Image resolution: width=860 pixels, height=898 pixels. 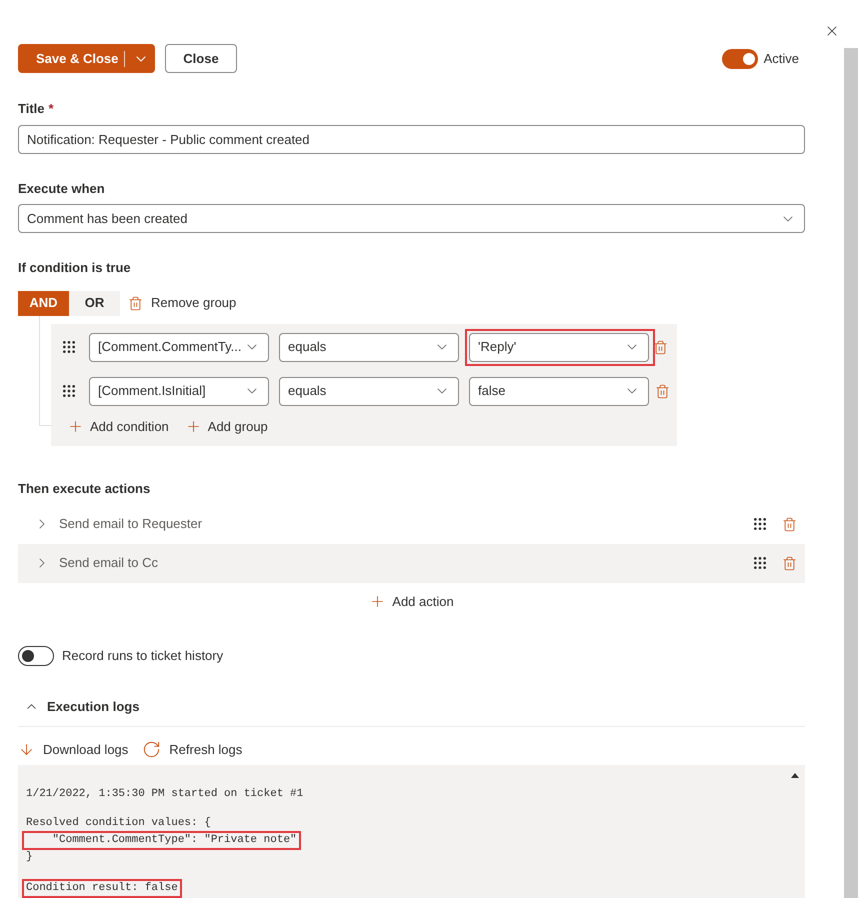 What do you see at coordinates (851, 473) in the screenshot?
I see `scrollbar` at bounding box center [851, 473].